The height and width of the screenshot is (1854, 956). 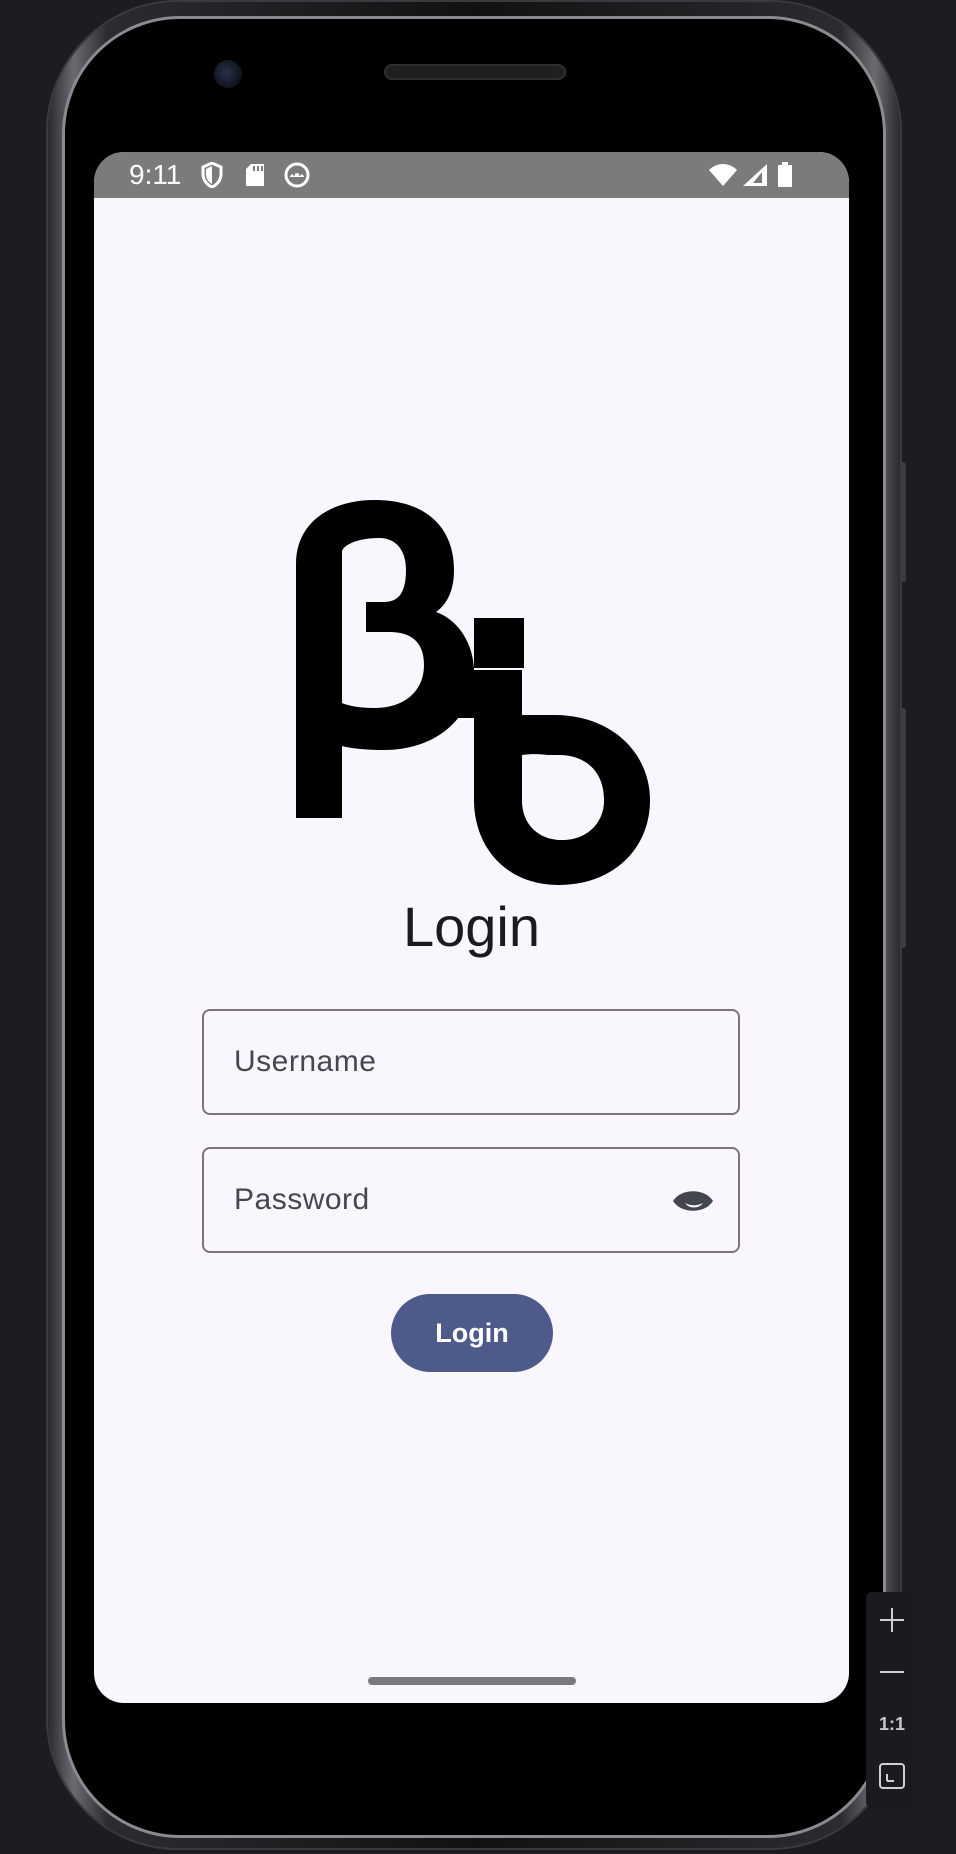 I want to click on shield-icon, so click(x=212, y=175).